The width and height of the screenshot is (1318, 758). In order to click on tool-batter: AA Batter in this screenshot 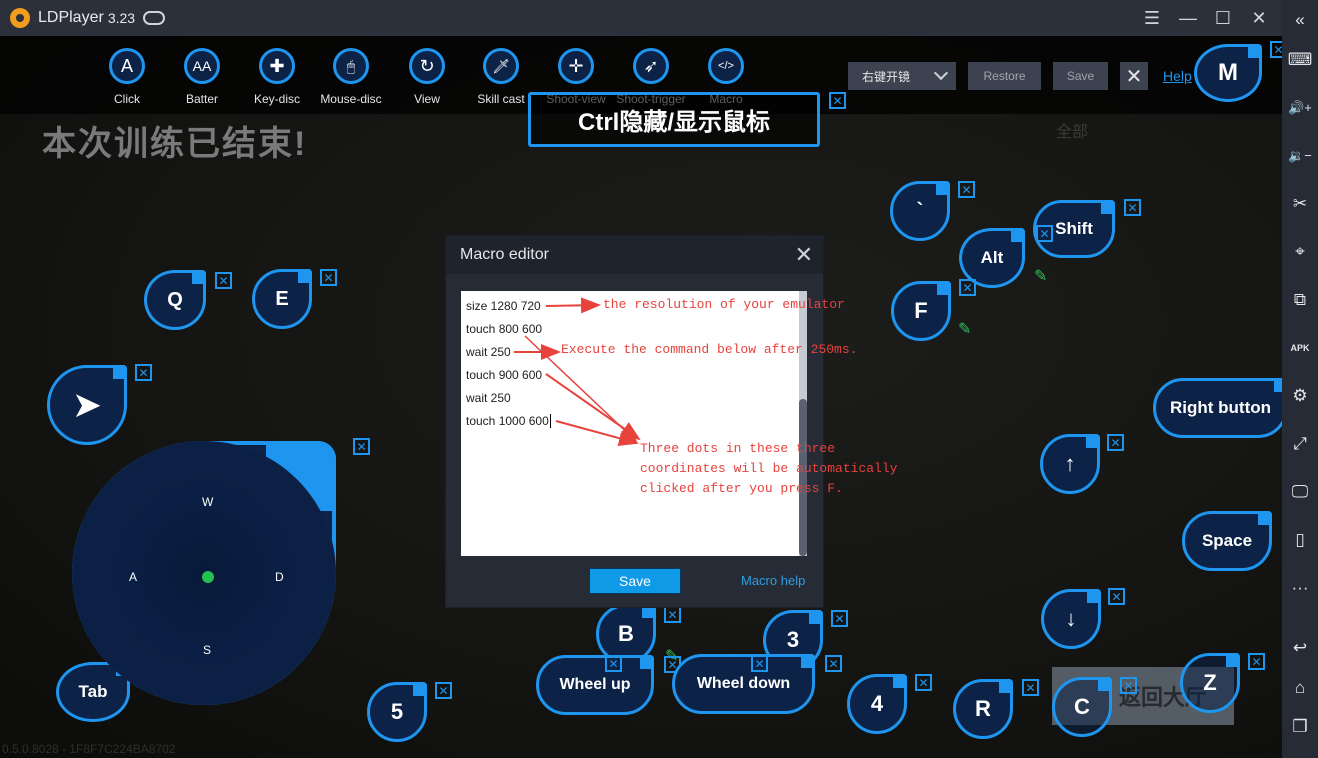, I will do `click(202, 77)`.